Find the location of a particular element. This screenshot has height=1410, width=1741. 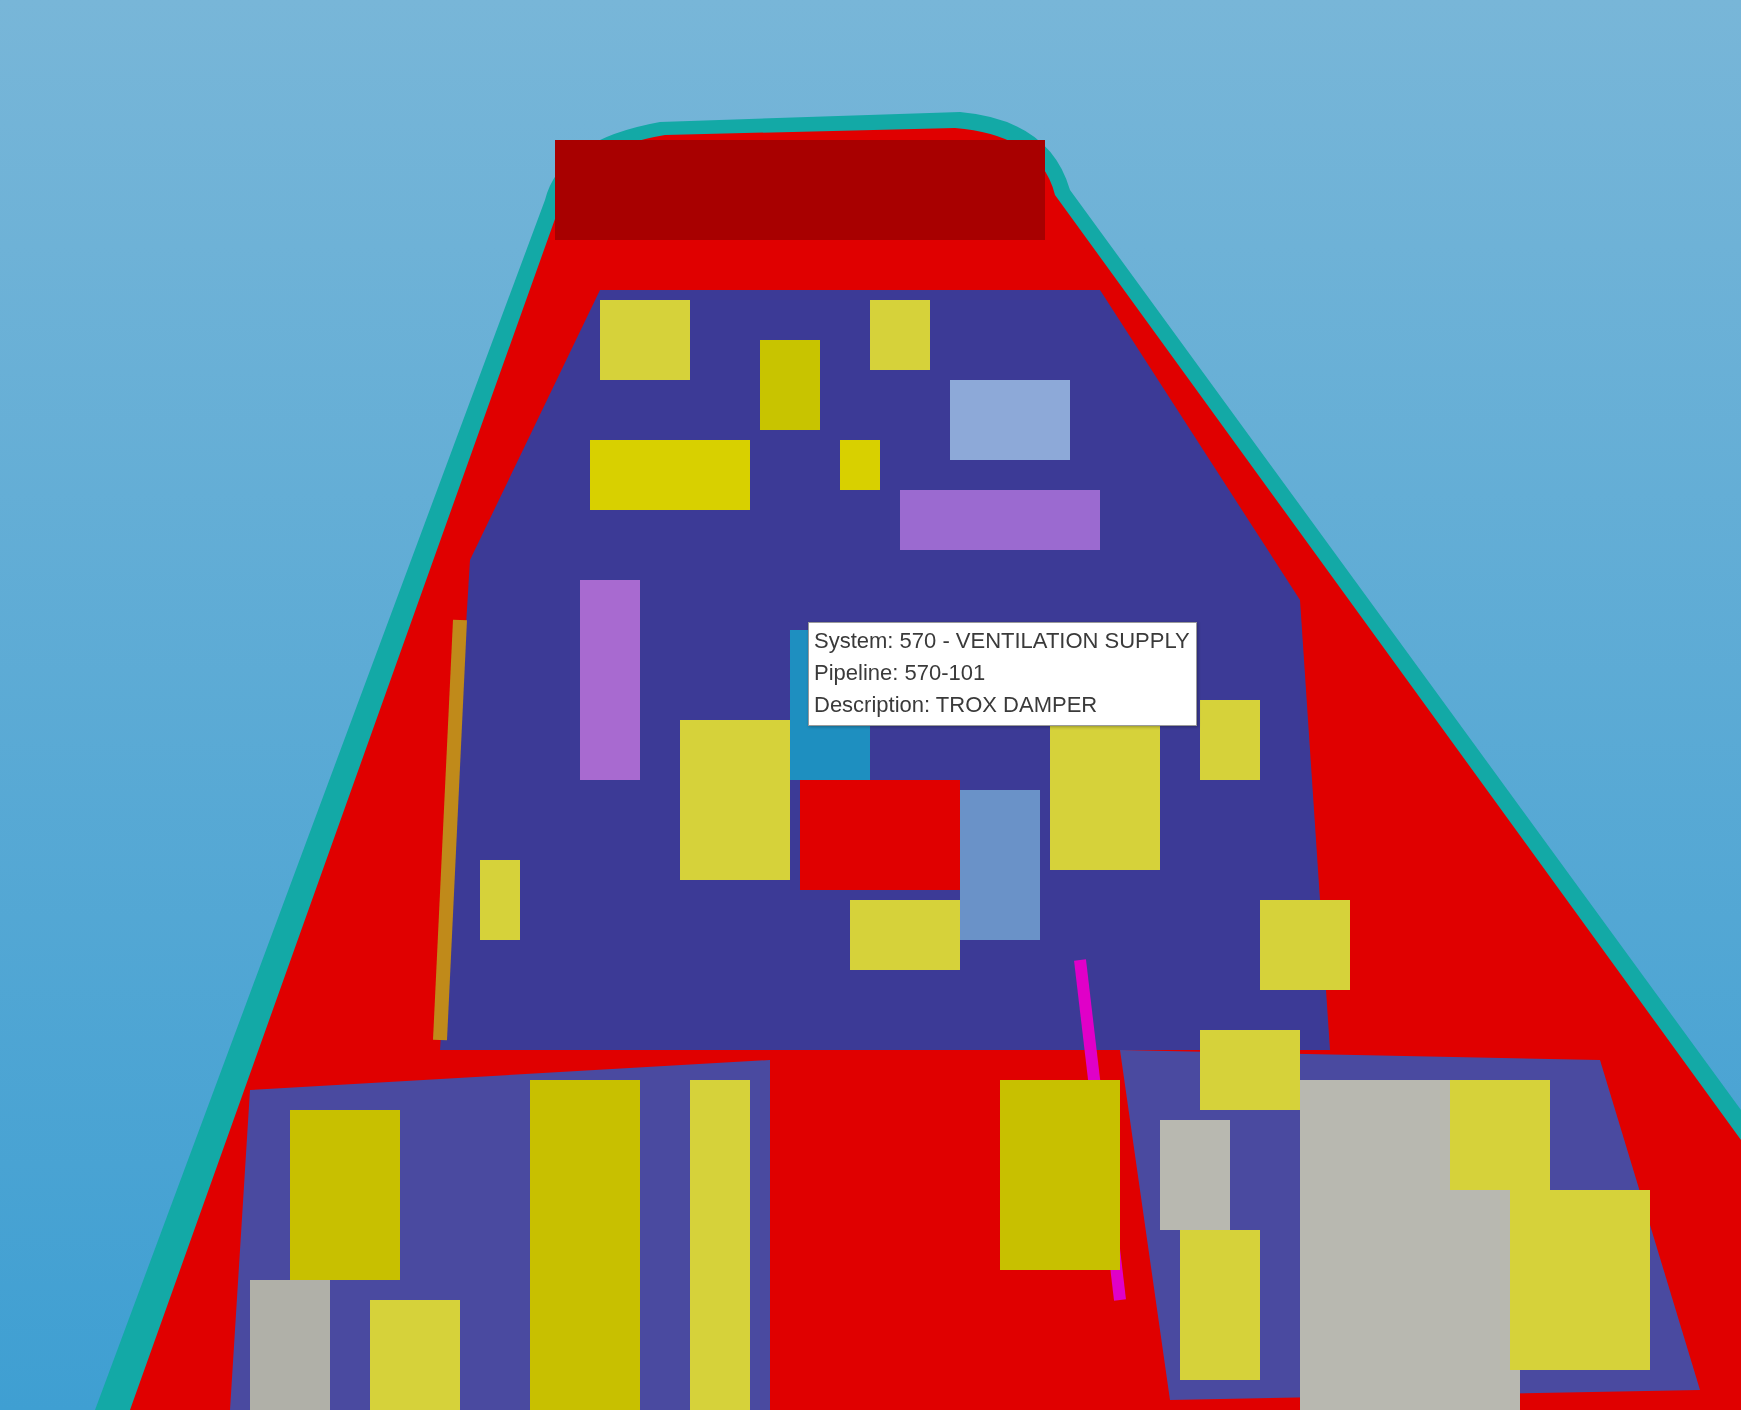

tooltip-text: System: 570 - VENTILATION SUPPLY is located at coordinates (1002, 641).